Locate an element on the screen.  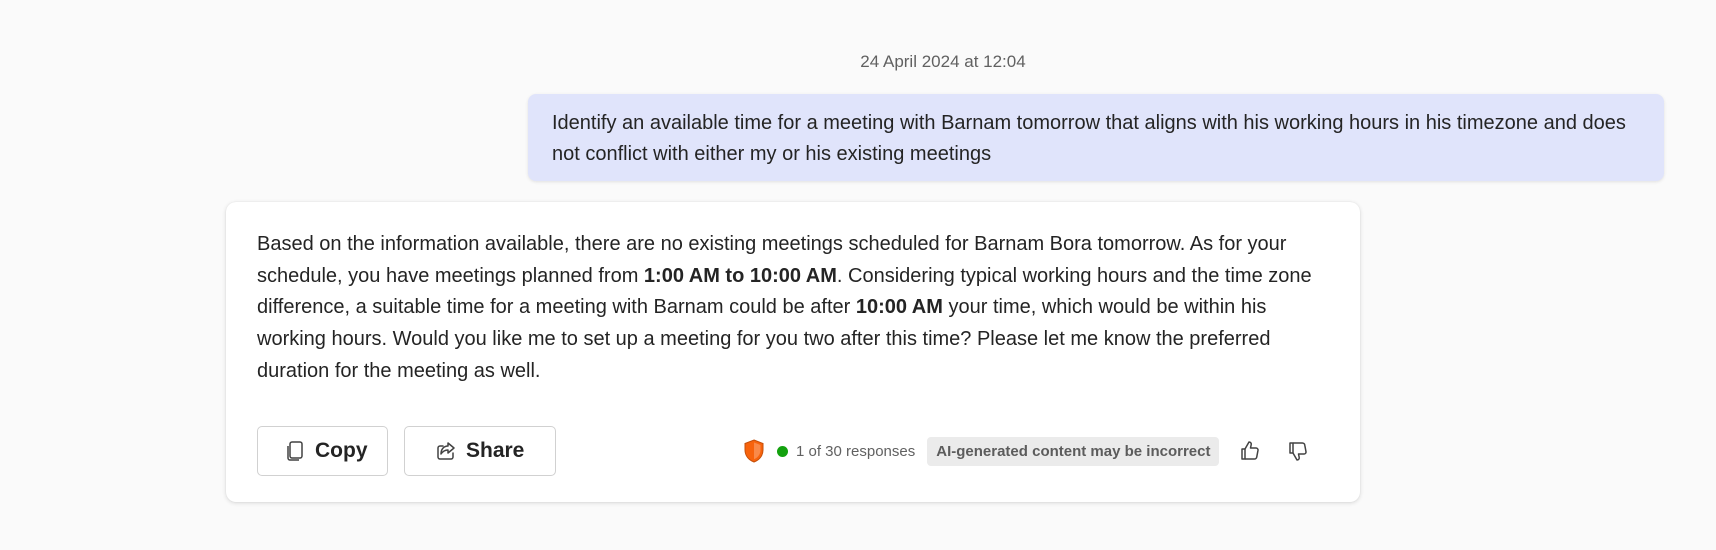
share-button: Share is located at coordinates (480, 451).